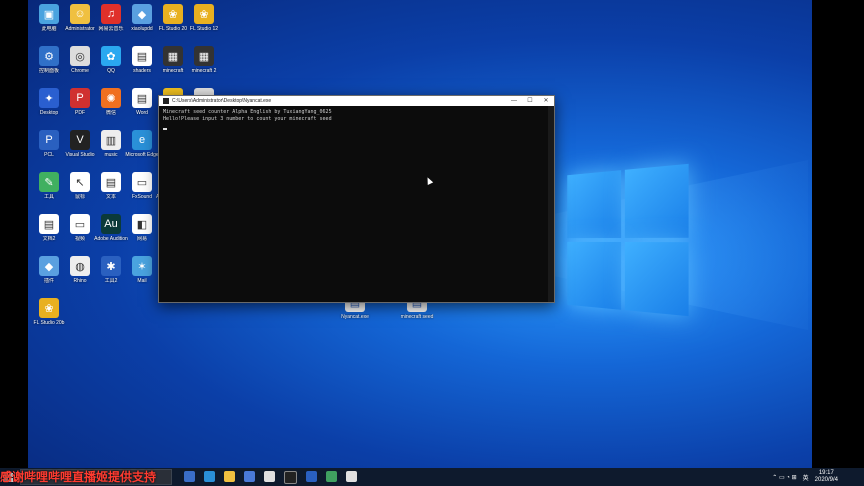 The width and height of the screenshot is (864, 486). Describe the element at coordinates (48, 197) in the screenshot. I see `desktop-icon-label: 工具` at that location.